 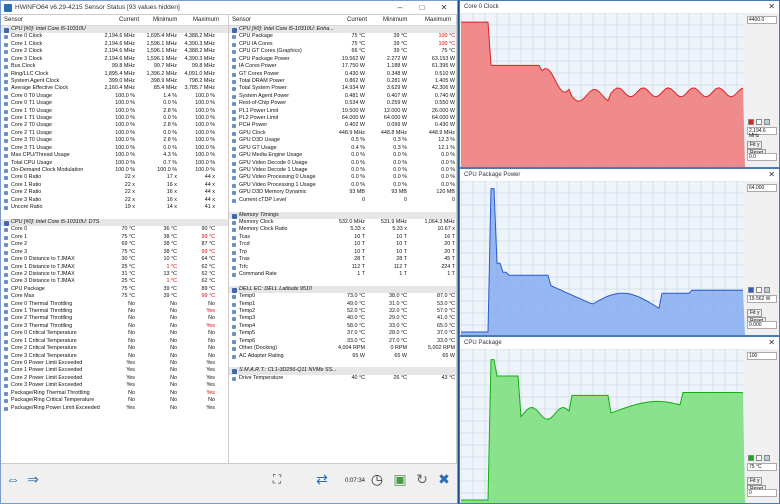 What do you see at coordinates (342, 140) in the screenshot?
I see `sensor-row: GPU D3D Usage 0.5 % 0.3 % 12.3 %` at bounding box center [342, 140].